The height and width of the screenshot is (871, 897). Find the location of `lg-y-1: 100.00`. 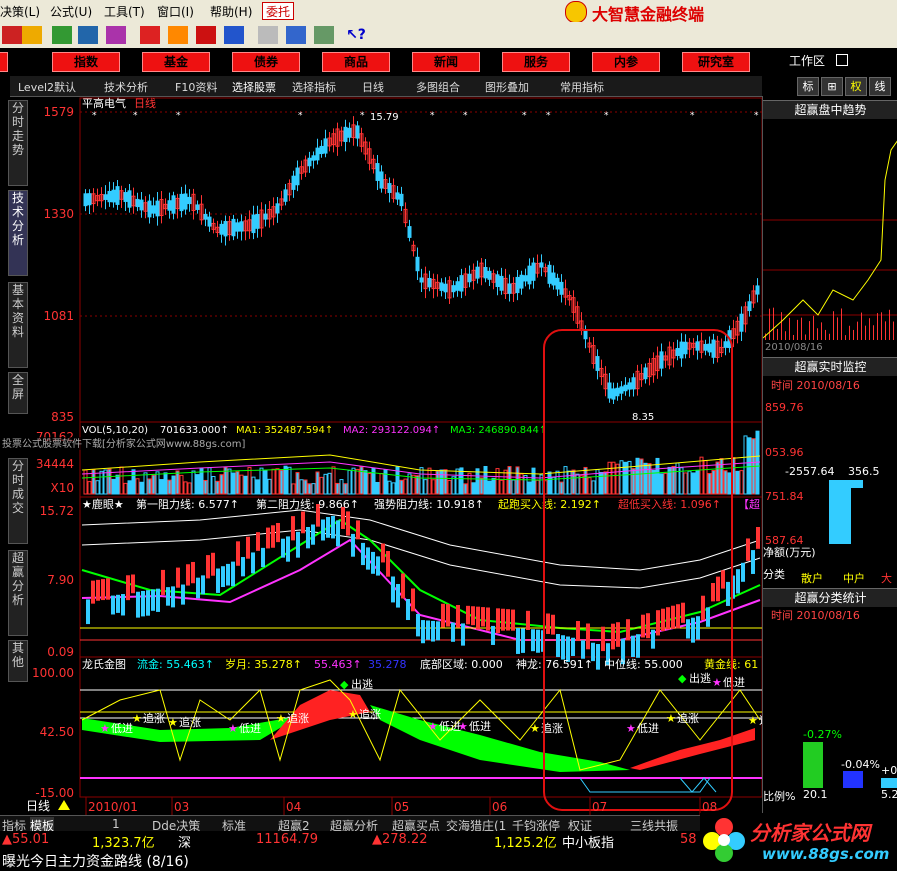

lg-y-1: 100.00 is located at coordinates (53, 673).